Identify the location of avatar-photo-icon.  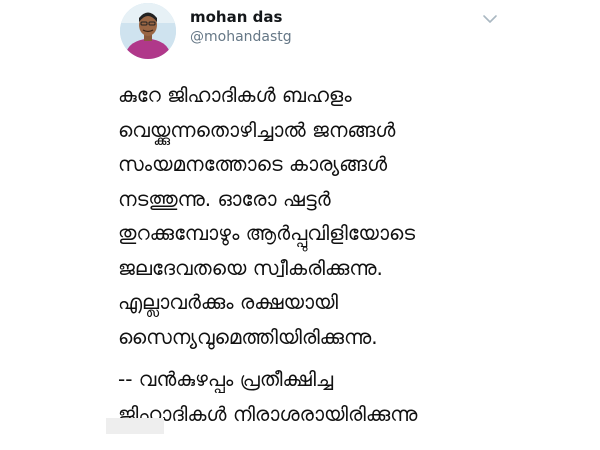
(148, 31).